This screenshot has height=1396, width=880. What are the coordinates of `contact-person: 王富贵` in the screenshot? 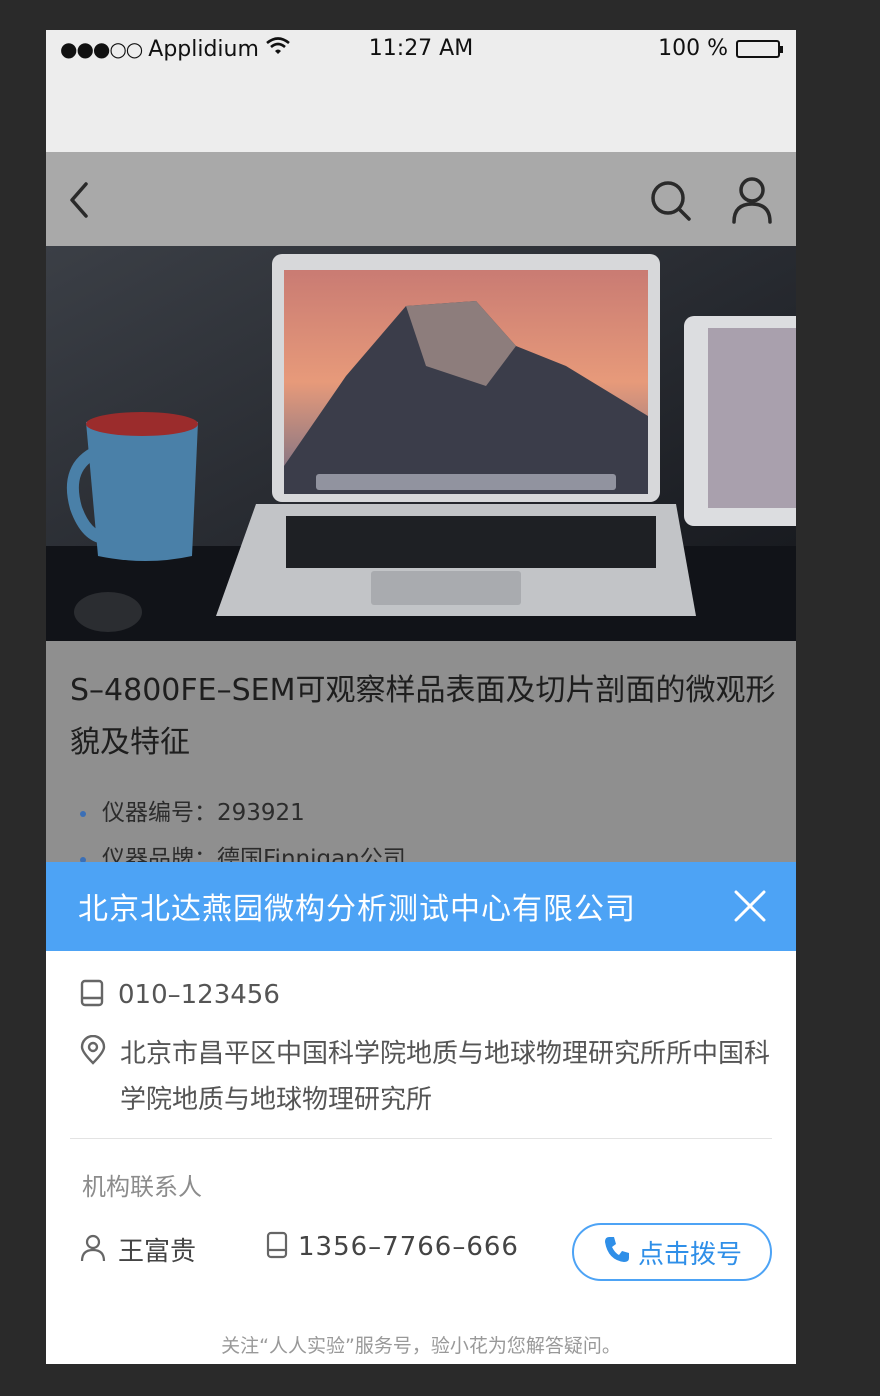 It's located at (138, 1249).